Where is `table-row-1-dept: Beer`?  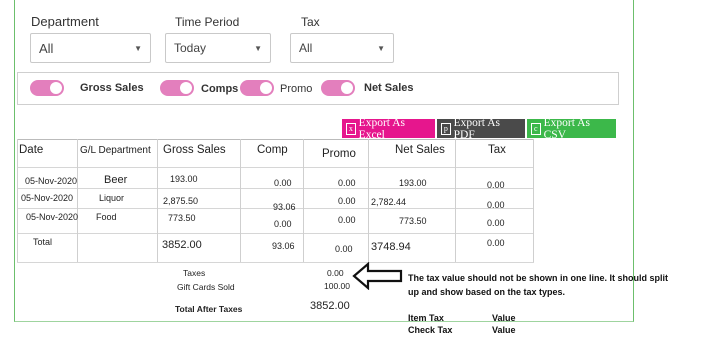
table-row-1-dept: Beer is located at coordinates (116, 180).